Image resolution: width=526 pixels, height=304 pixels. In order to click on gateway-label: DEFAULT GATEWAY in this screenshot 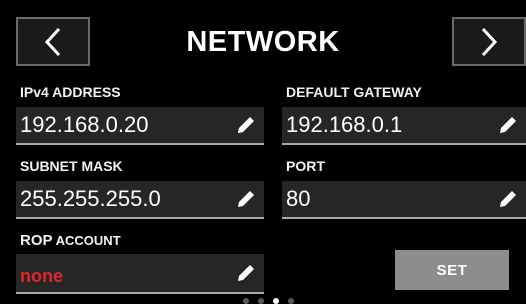, I will do `click(354, 92)`.